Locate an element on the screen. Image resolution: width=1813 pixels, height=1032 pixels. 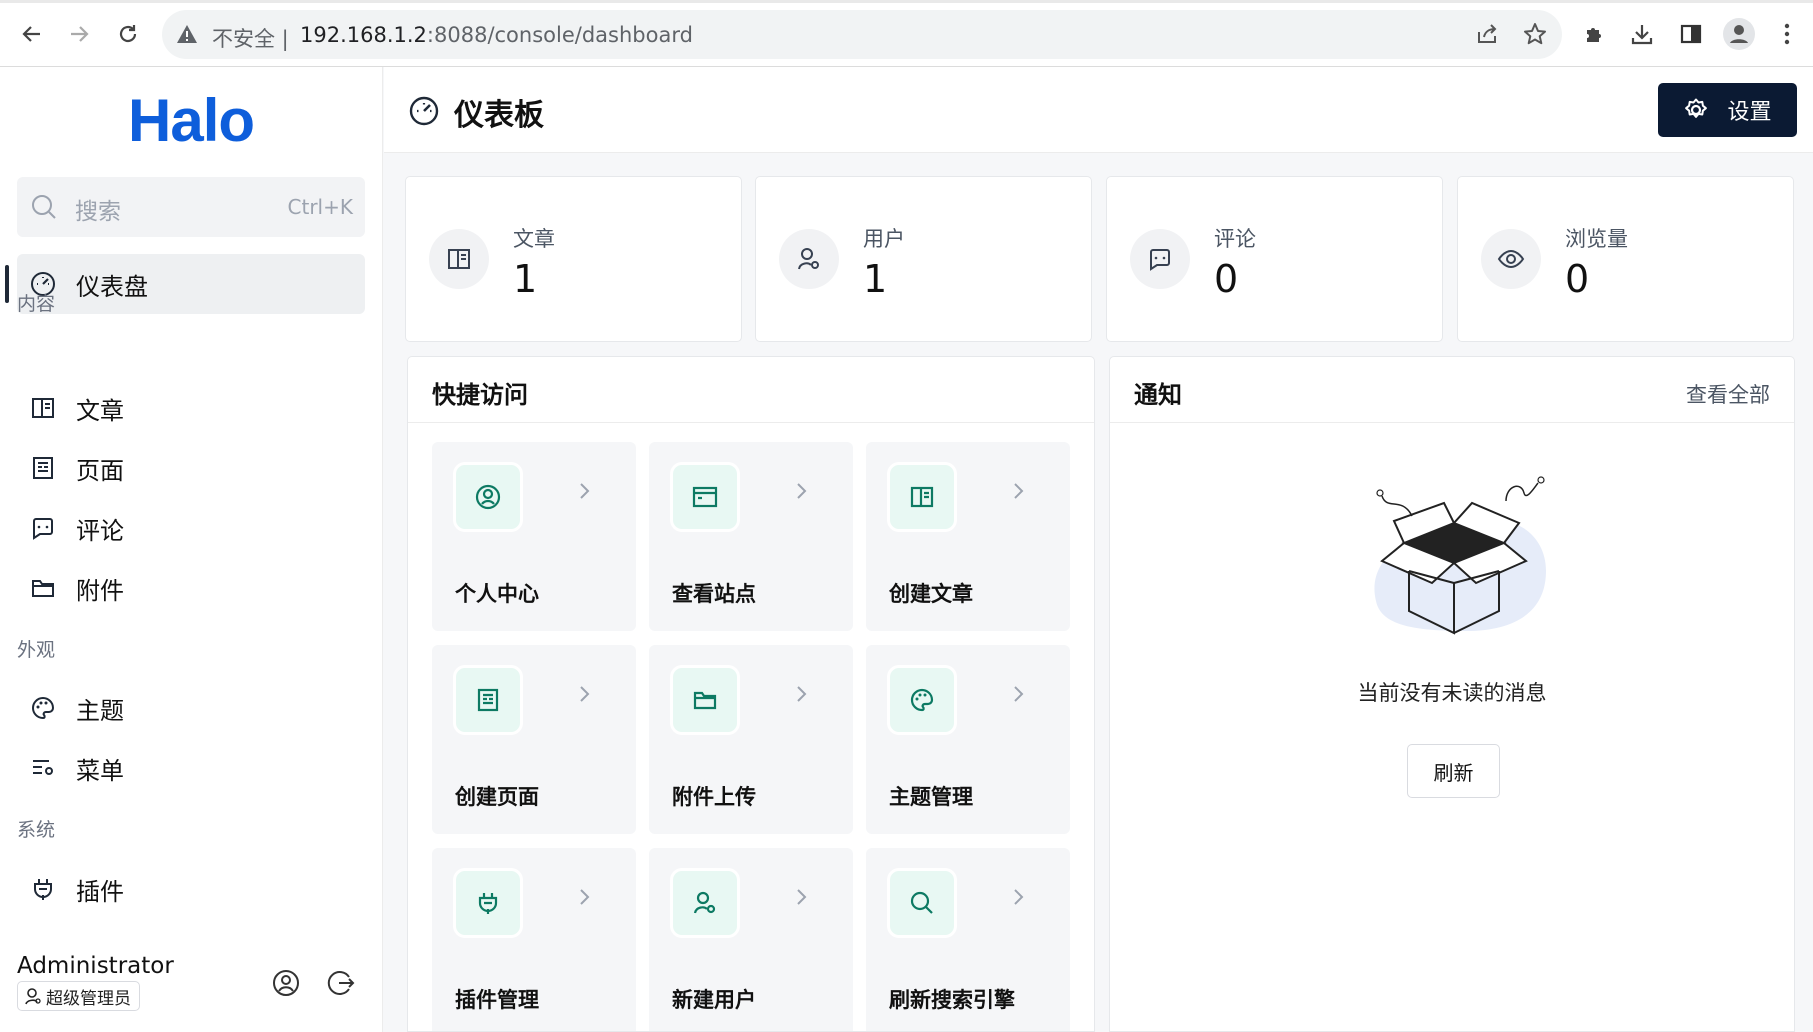
role-badge: 超级管理员 is located at coordinates (78, 996).